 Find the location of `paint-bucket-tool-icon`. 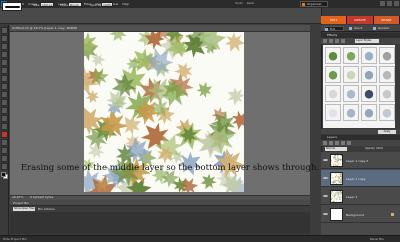

paint-bucket-tool-icon is located at coordinates (4, 150).